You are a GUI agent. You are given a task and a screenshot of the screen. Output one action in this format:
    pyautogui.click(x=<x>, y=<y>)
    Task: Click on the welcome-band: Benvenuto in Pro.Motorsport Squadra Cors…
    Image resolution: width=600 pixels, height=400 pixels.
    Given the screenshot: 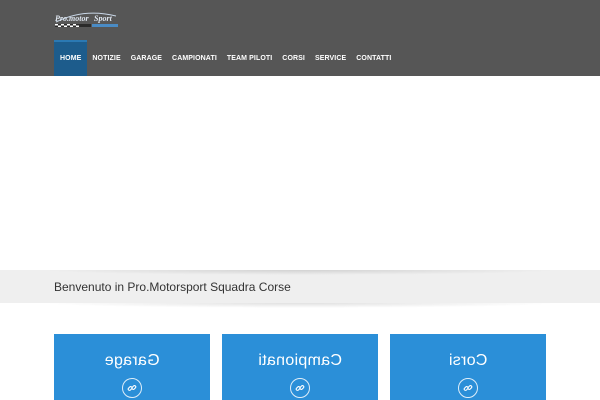 What is the action you would take?
    pyautogui.click(x=300, y=286)
    